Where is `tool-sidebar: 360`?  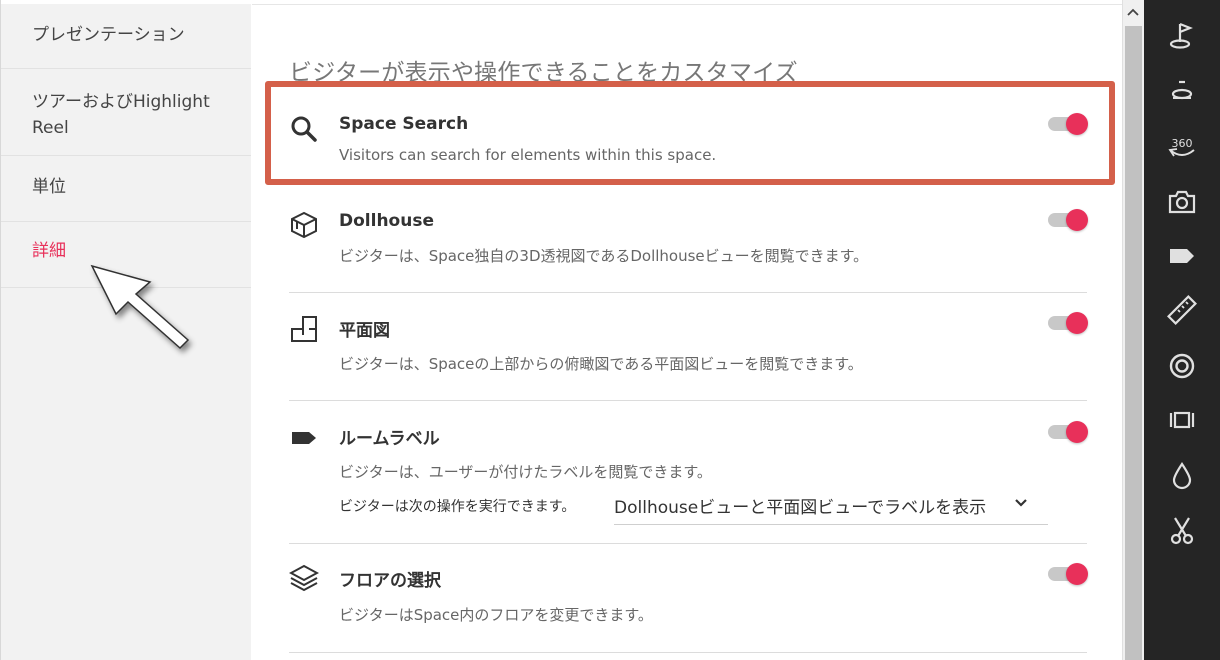 tool-sidebar: 360 is located at coordinates (1182, 330).